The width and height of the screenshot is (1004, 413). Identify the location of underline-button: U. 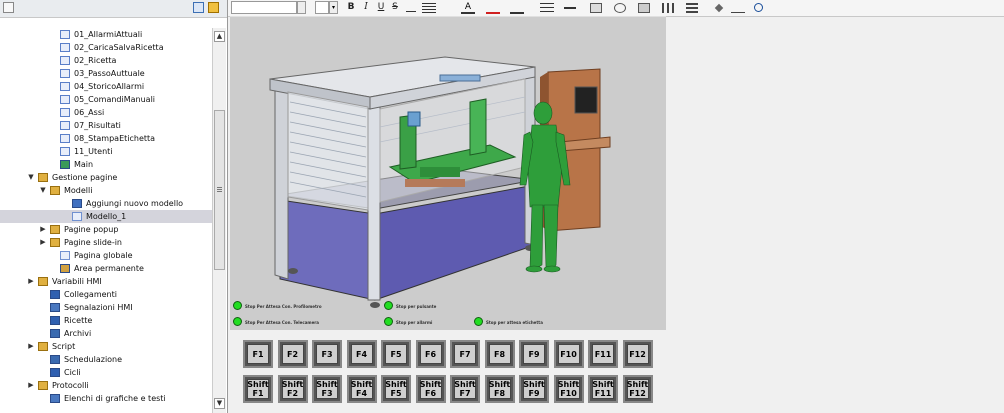
(381, 7).